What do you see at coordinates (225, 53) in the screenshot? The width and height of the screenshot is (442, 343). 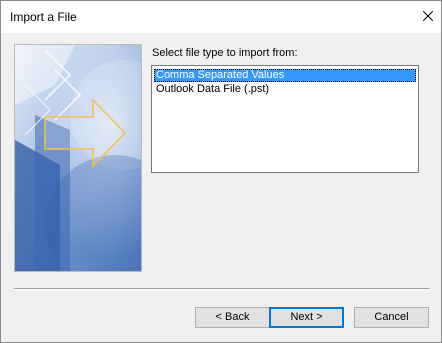 I see `file-type-prompt: Select file type to import from:` at bounding box center [225, 53].